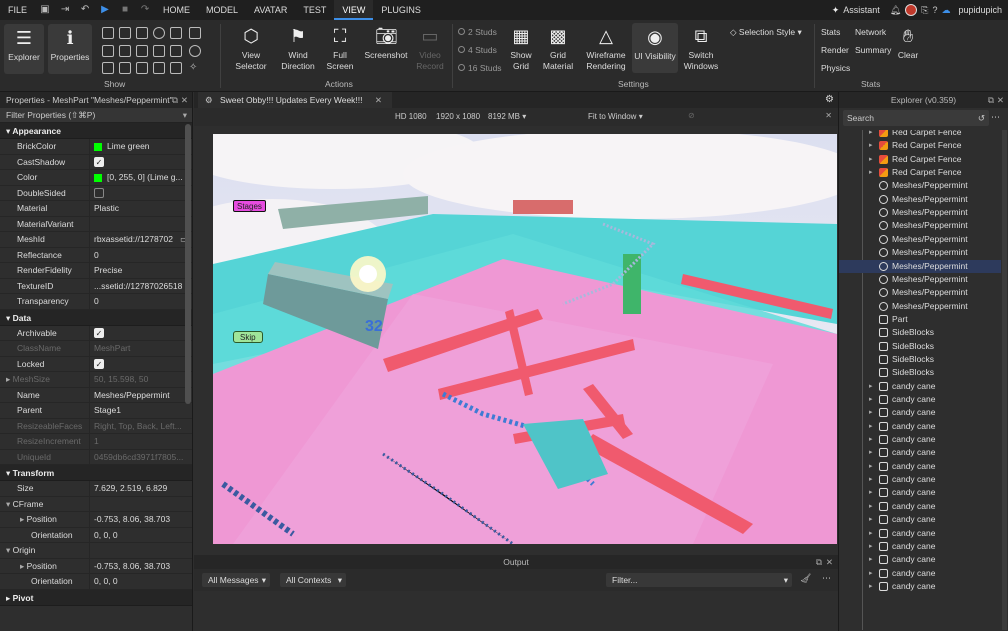  I want to click on property-row: MeshId ▭ rbxassetid://1278702, so click(96, 240).